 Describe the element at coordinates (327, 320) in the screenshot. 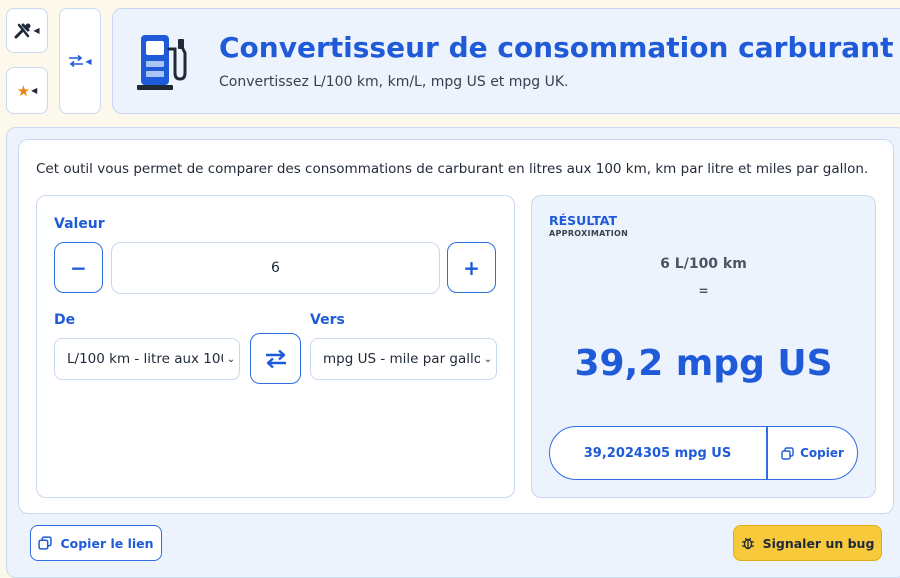

I see `to-label: Vers` at that location.